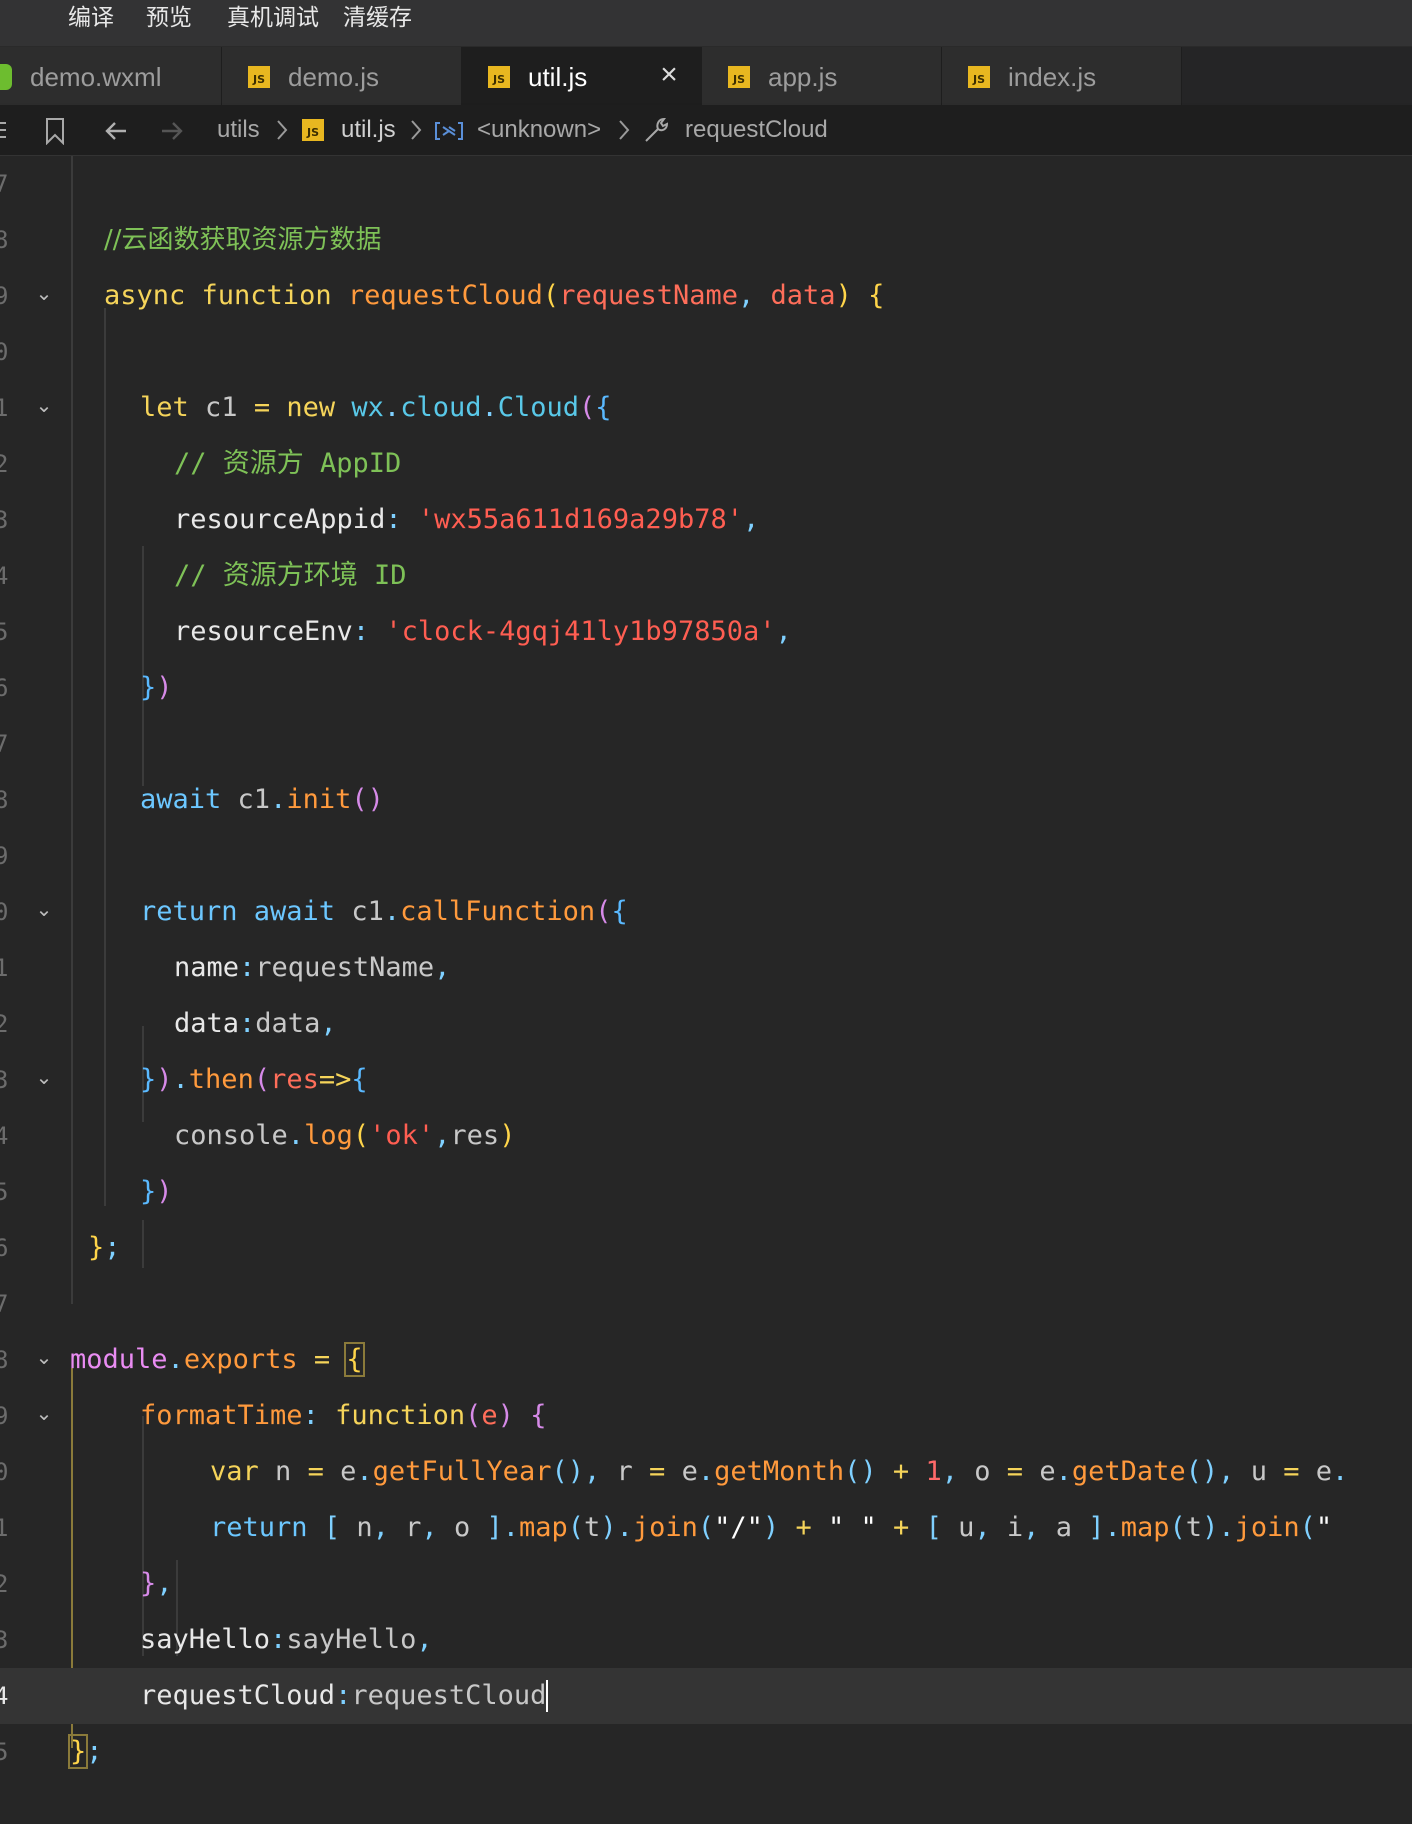 This screenshot has height=1824, width=1412. Describe the element at coordinates (91, 17) in the screenshot. I see `menu-compile: 编译` at that location.